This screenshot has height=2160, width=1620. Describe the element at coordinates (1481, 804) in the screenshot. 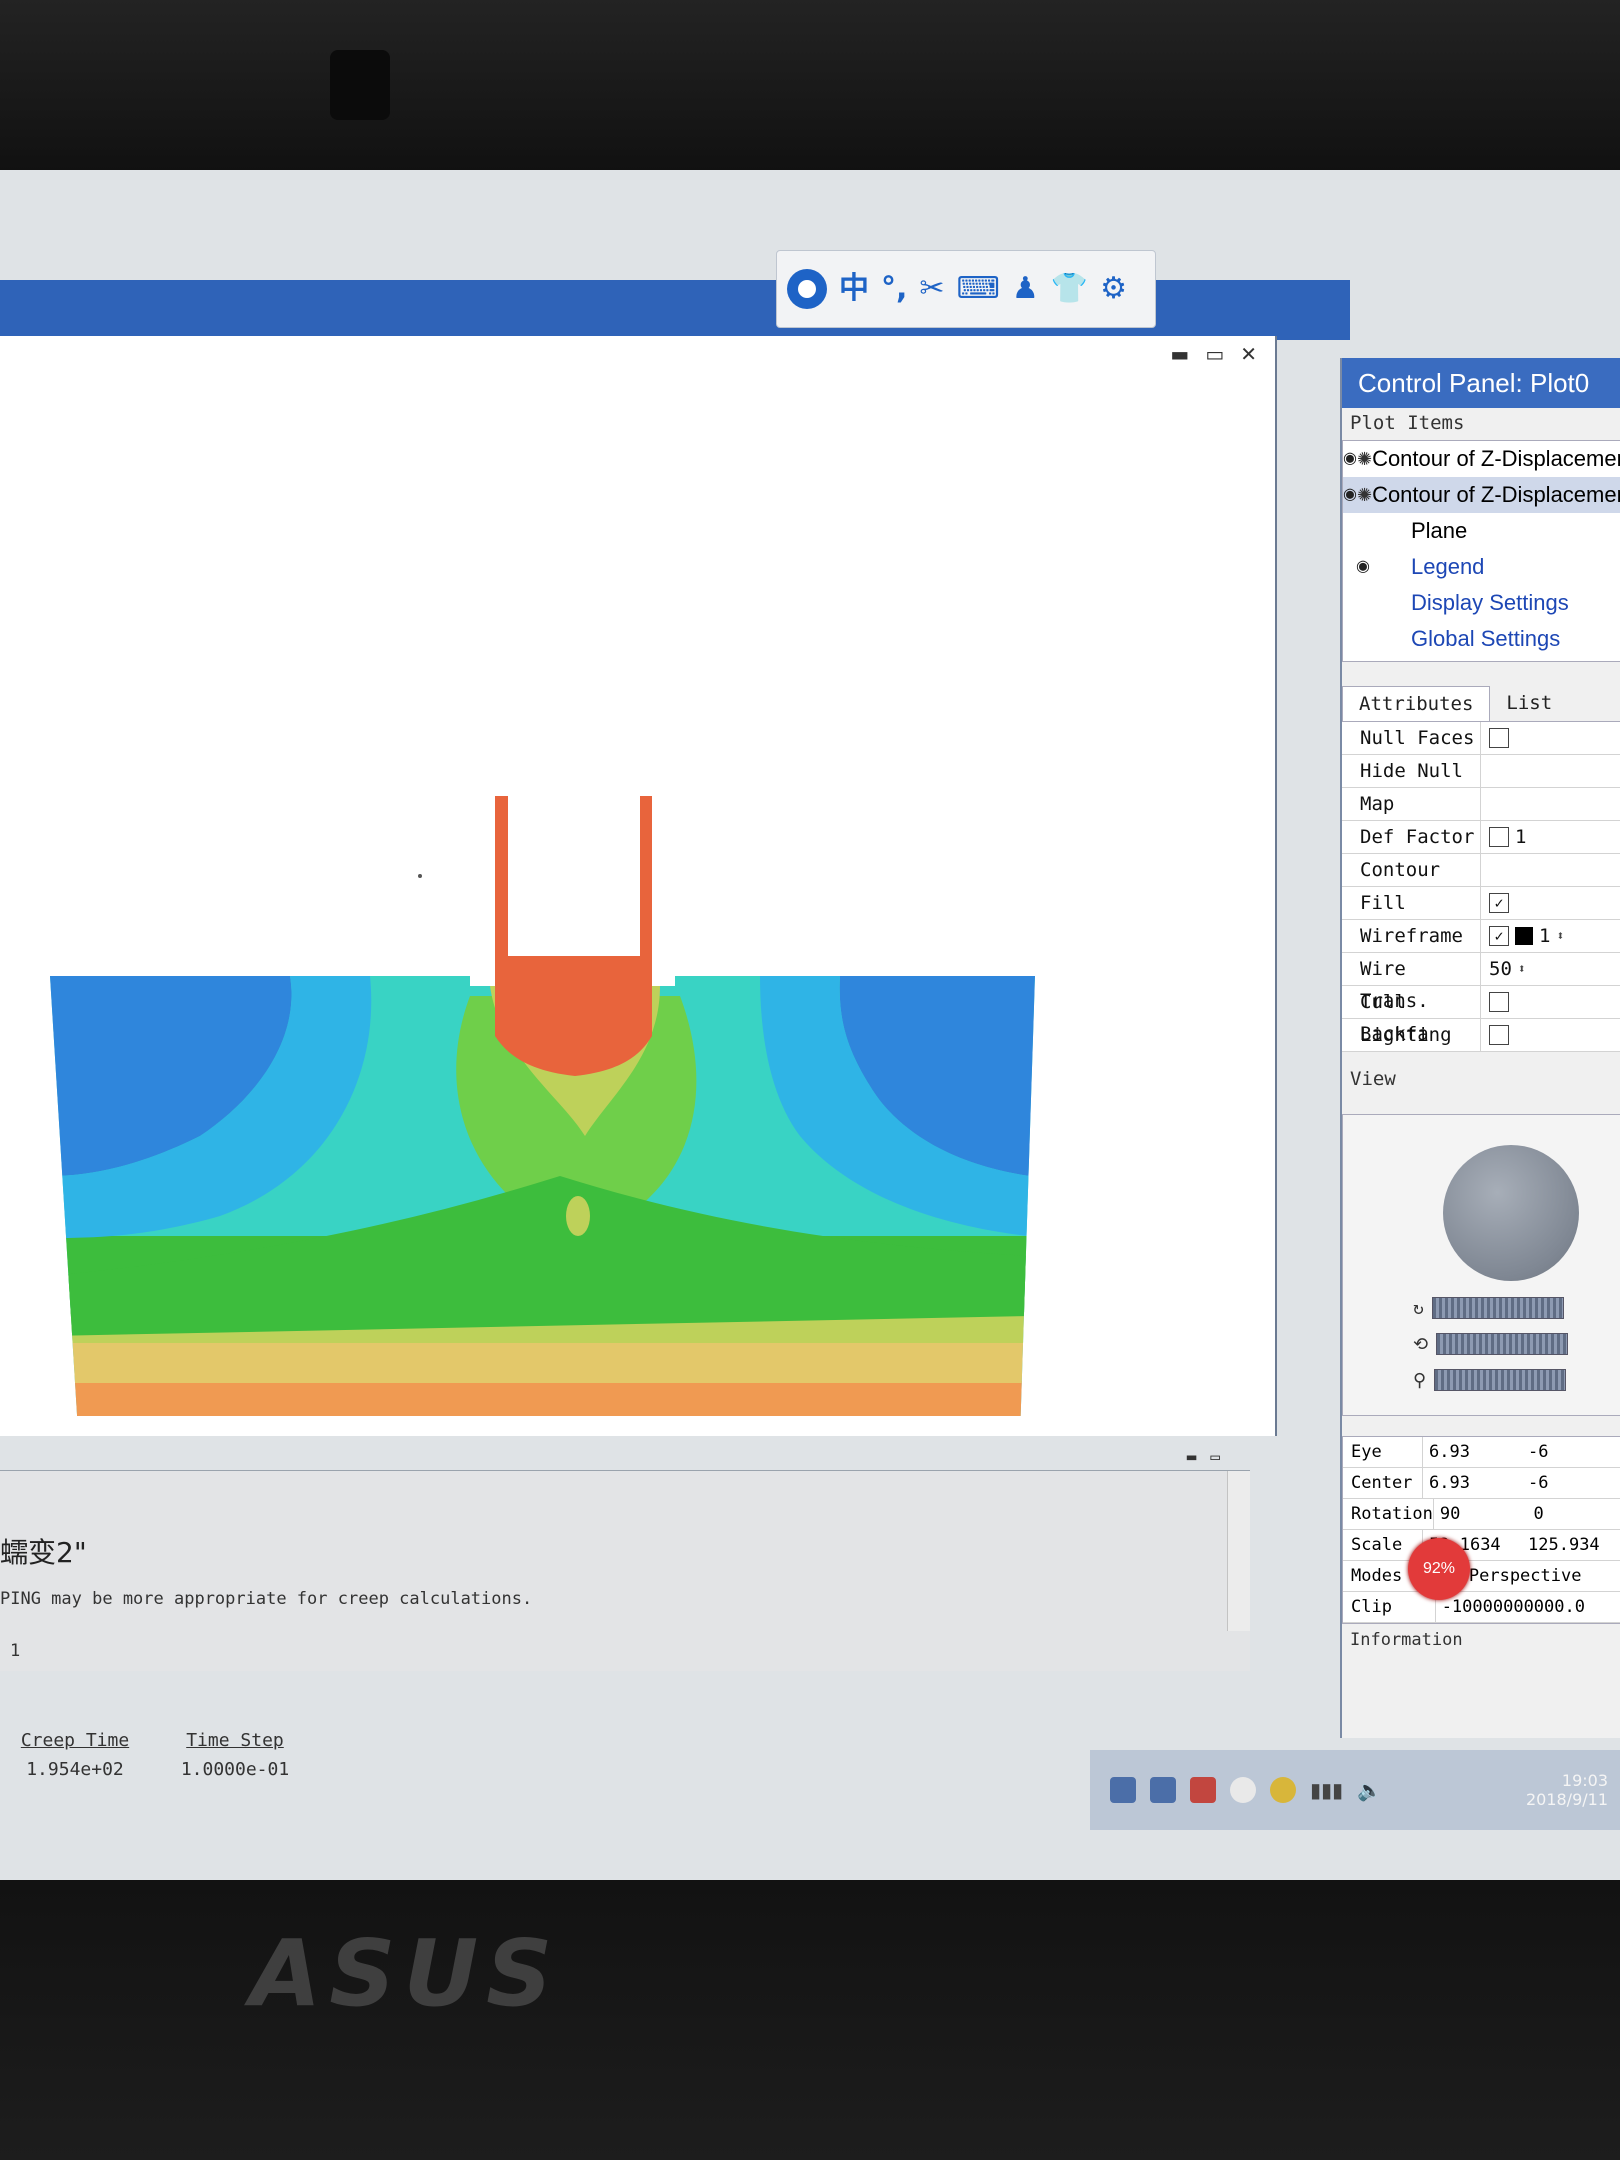

I see `attr-map: Map` at that location.